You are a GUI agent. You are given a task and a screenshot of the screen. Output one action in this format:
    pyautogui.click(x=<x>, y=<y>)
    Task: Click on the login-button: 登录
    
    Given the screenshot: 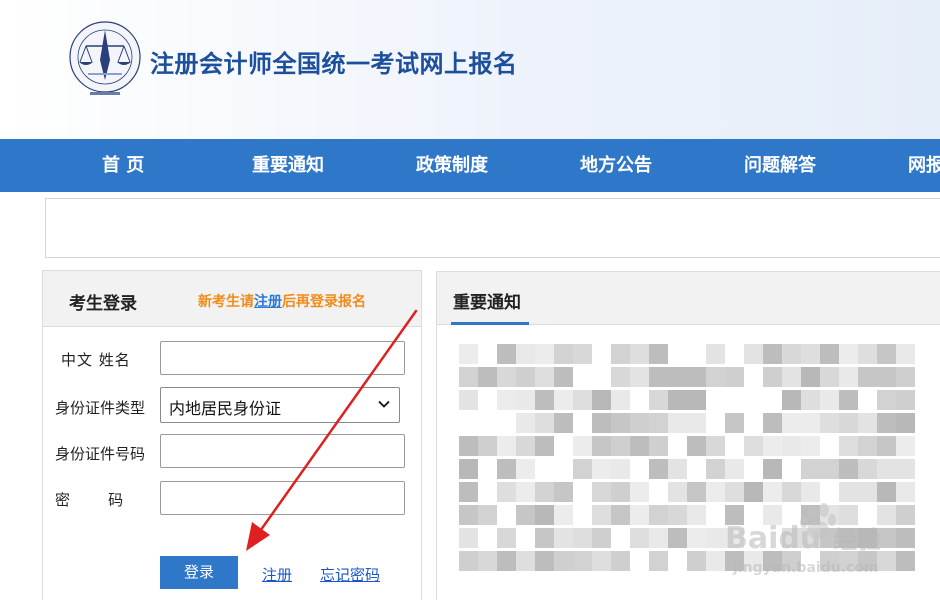 What is the action you would take?
    pyautogui.click(x=199, y=572)
    